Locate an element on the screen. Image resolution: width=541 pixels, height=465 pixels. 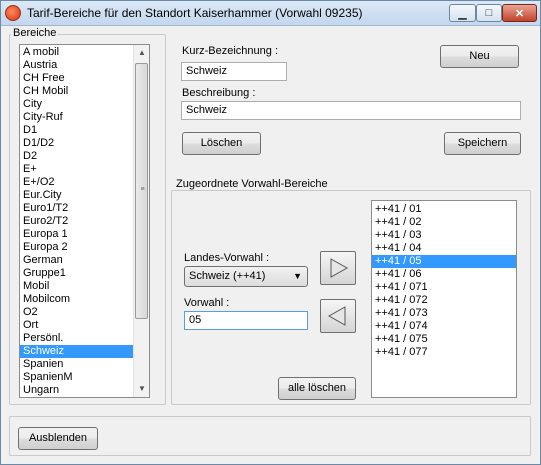
remove-vorwahl-button is located at coordinates (338, 316).